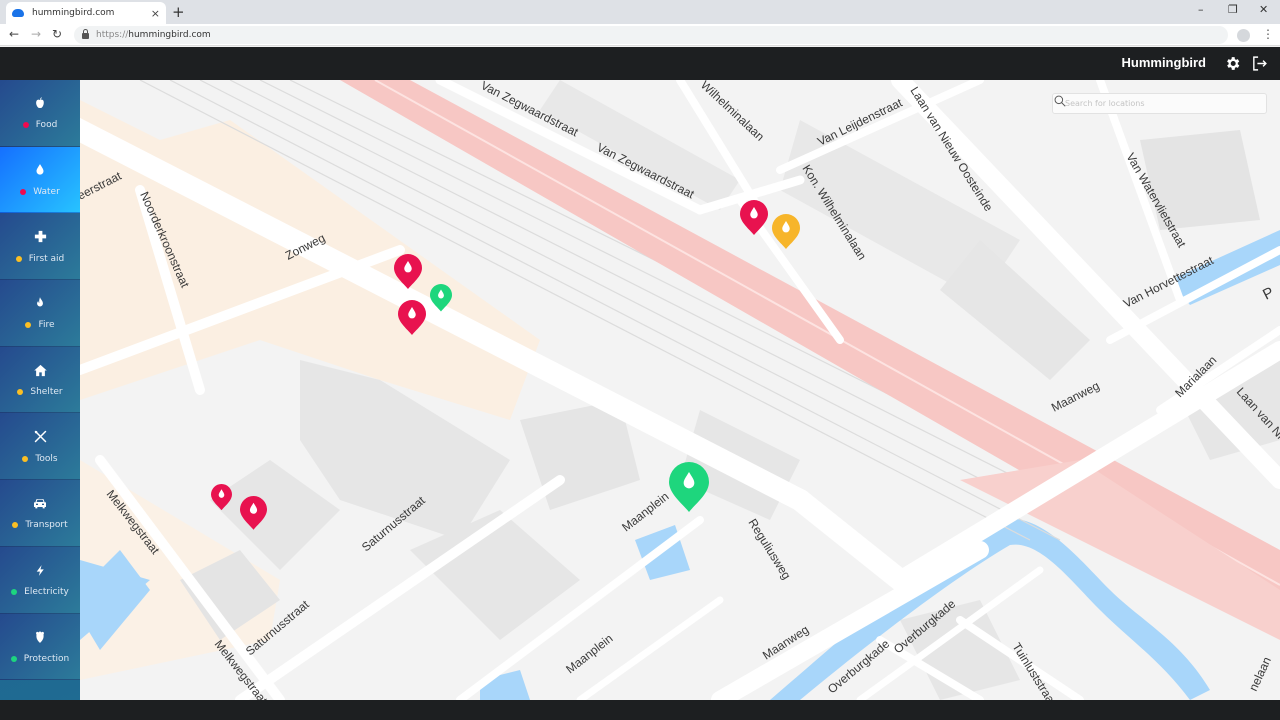  What do you see at coordinates (46, 658) in the screenshot?
I see `sidebar-item-text: Protection` at bounding box center [46, 658].